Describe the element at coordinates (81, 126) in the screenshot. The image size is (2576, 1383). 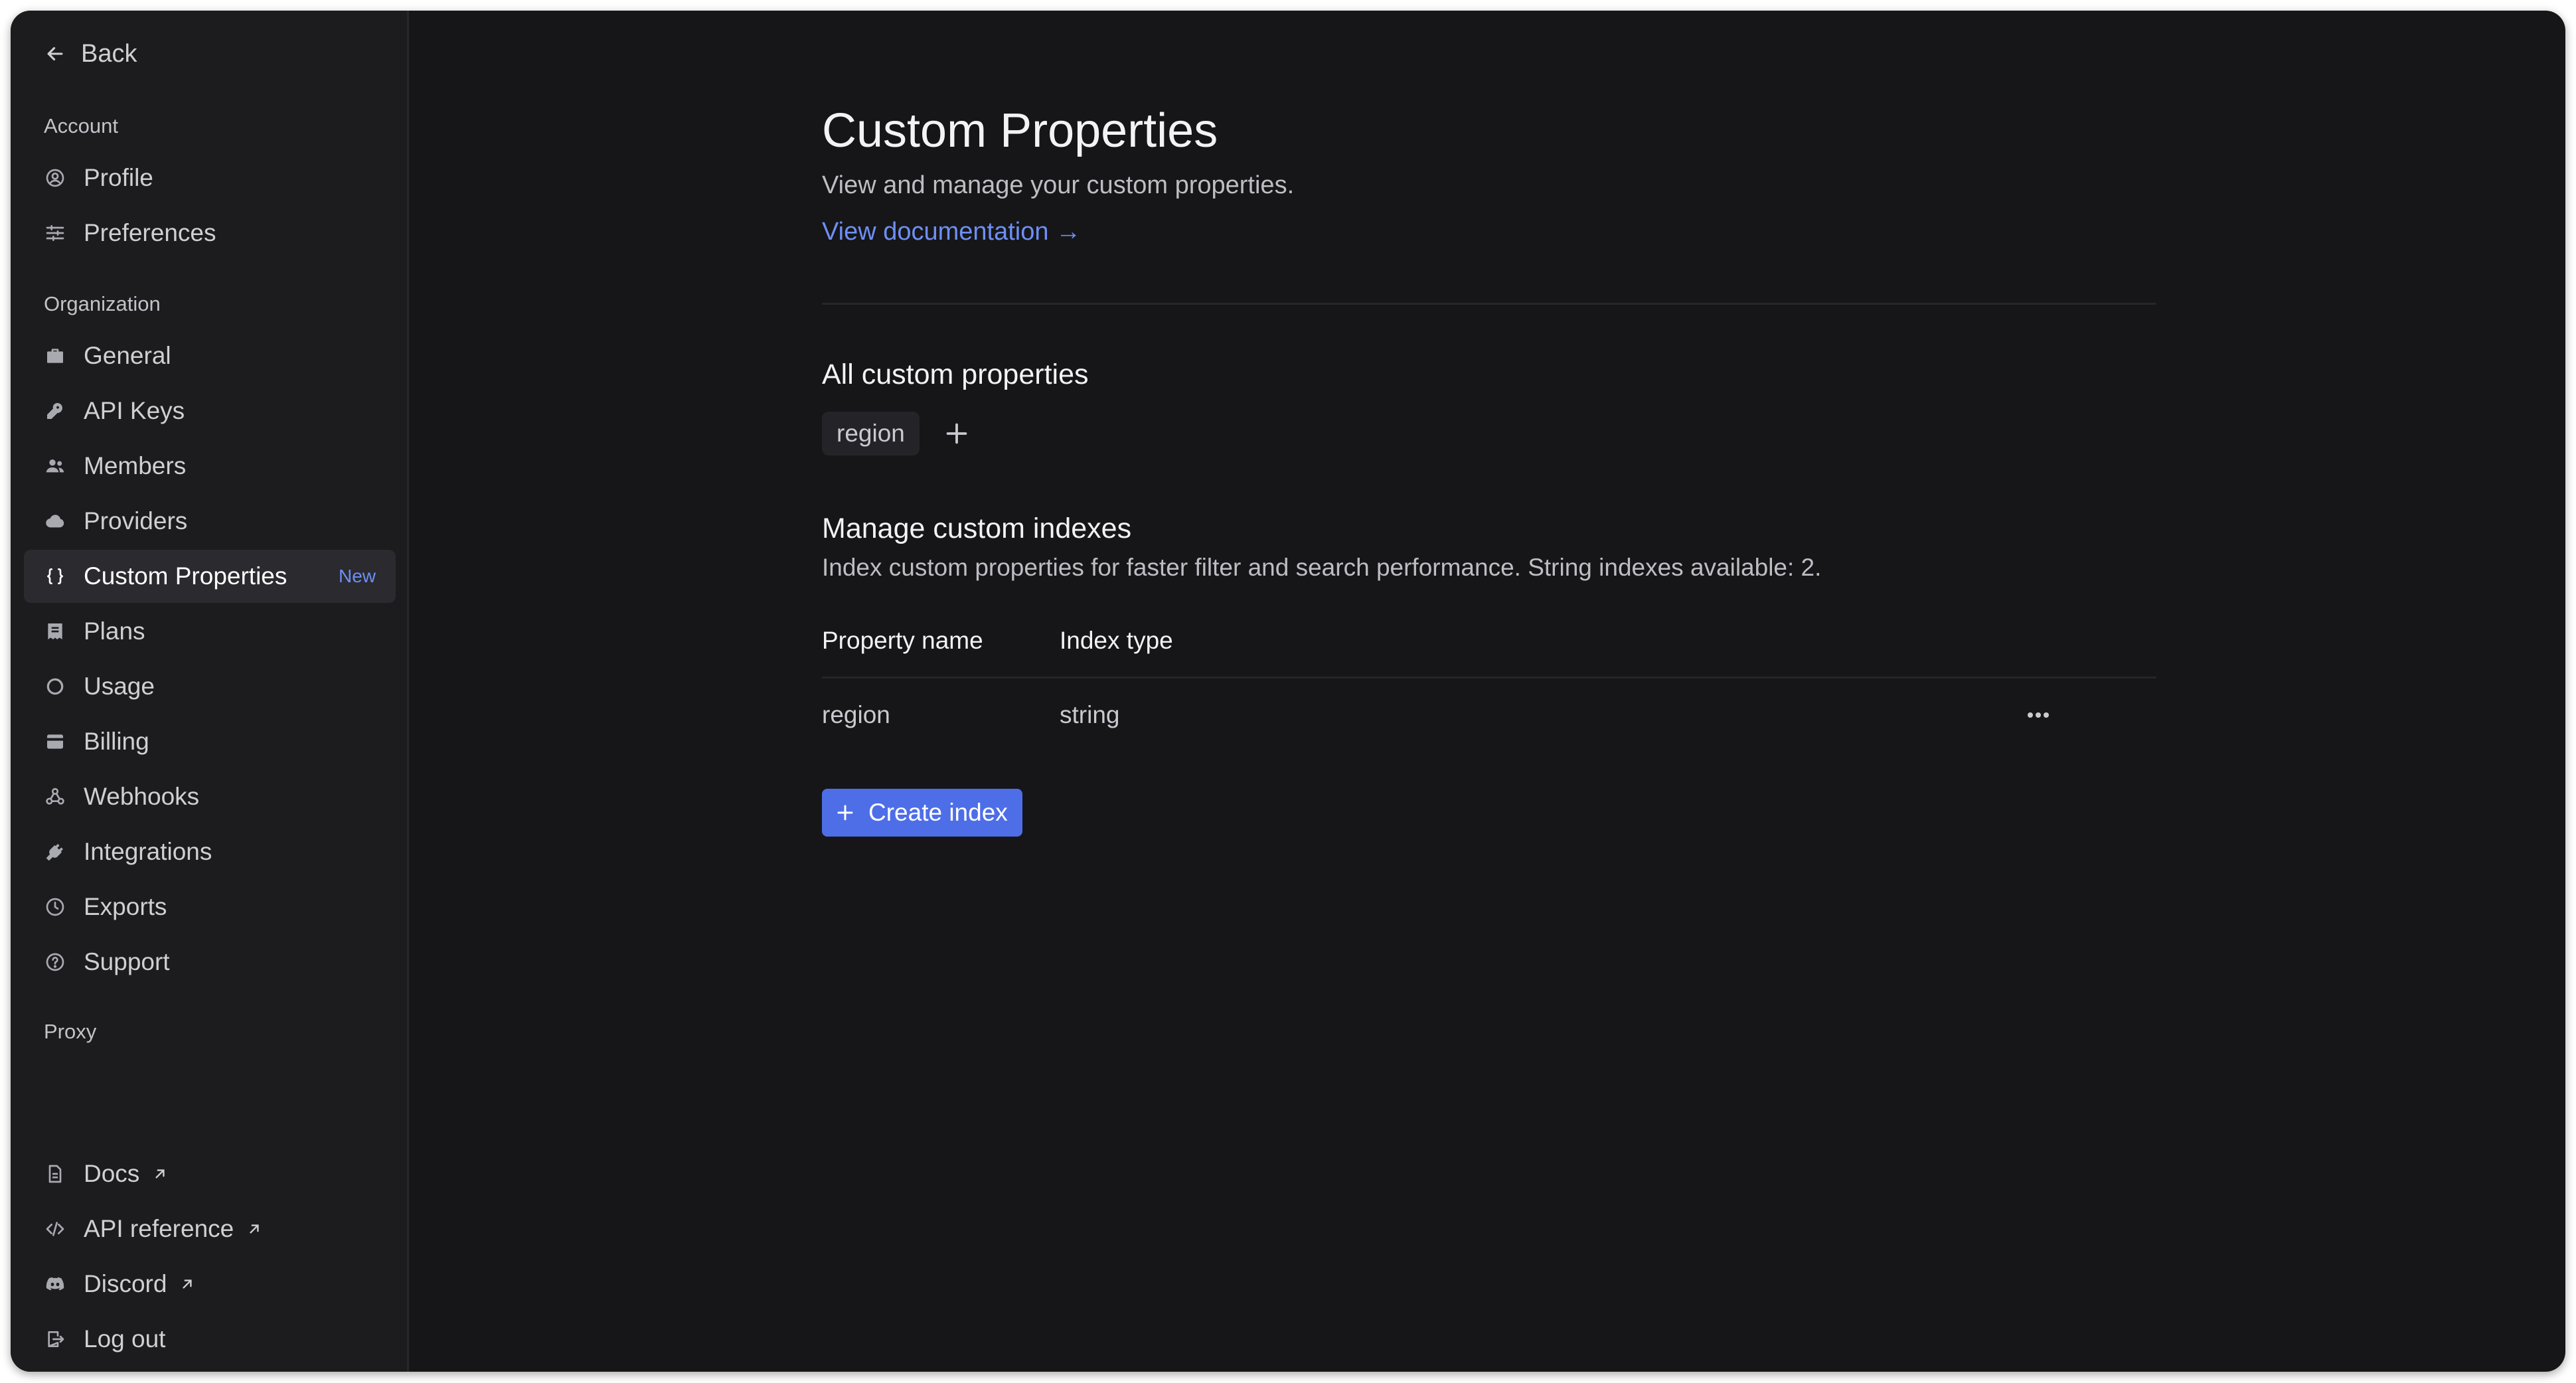
I see `section-label-account: Account` at that location.